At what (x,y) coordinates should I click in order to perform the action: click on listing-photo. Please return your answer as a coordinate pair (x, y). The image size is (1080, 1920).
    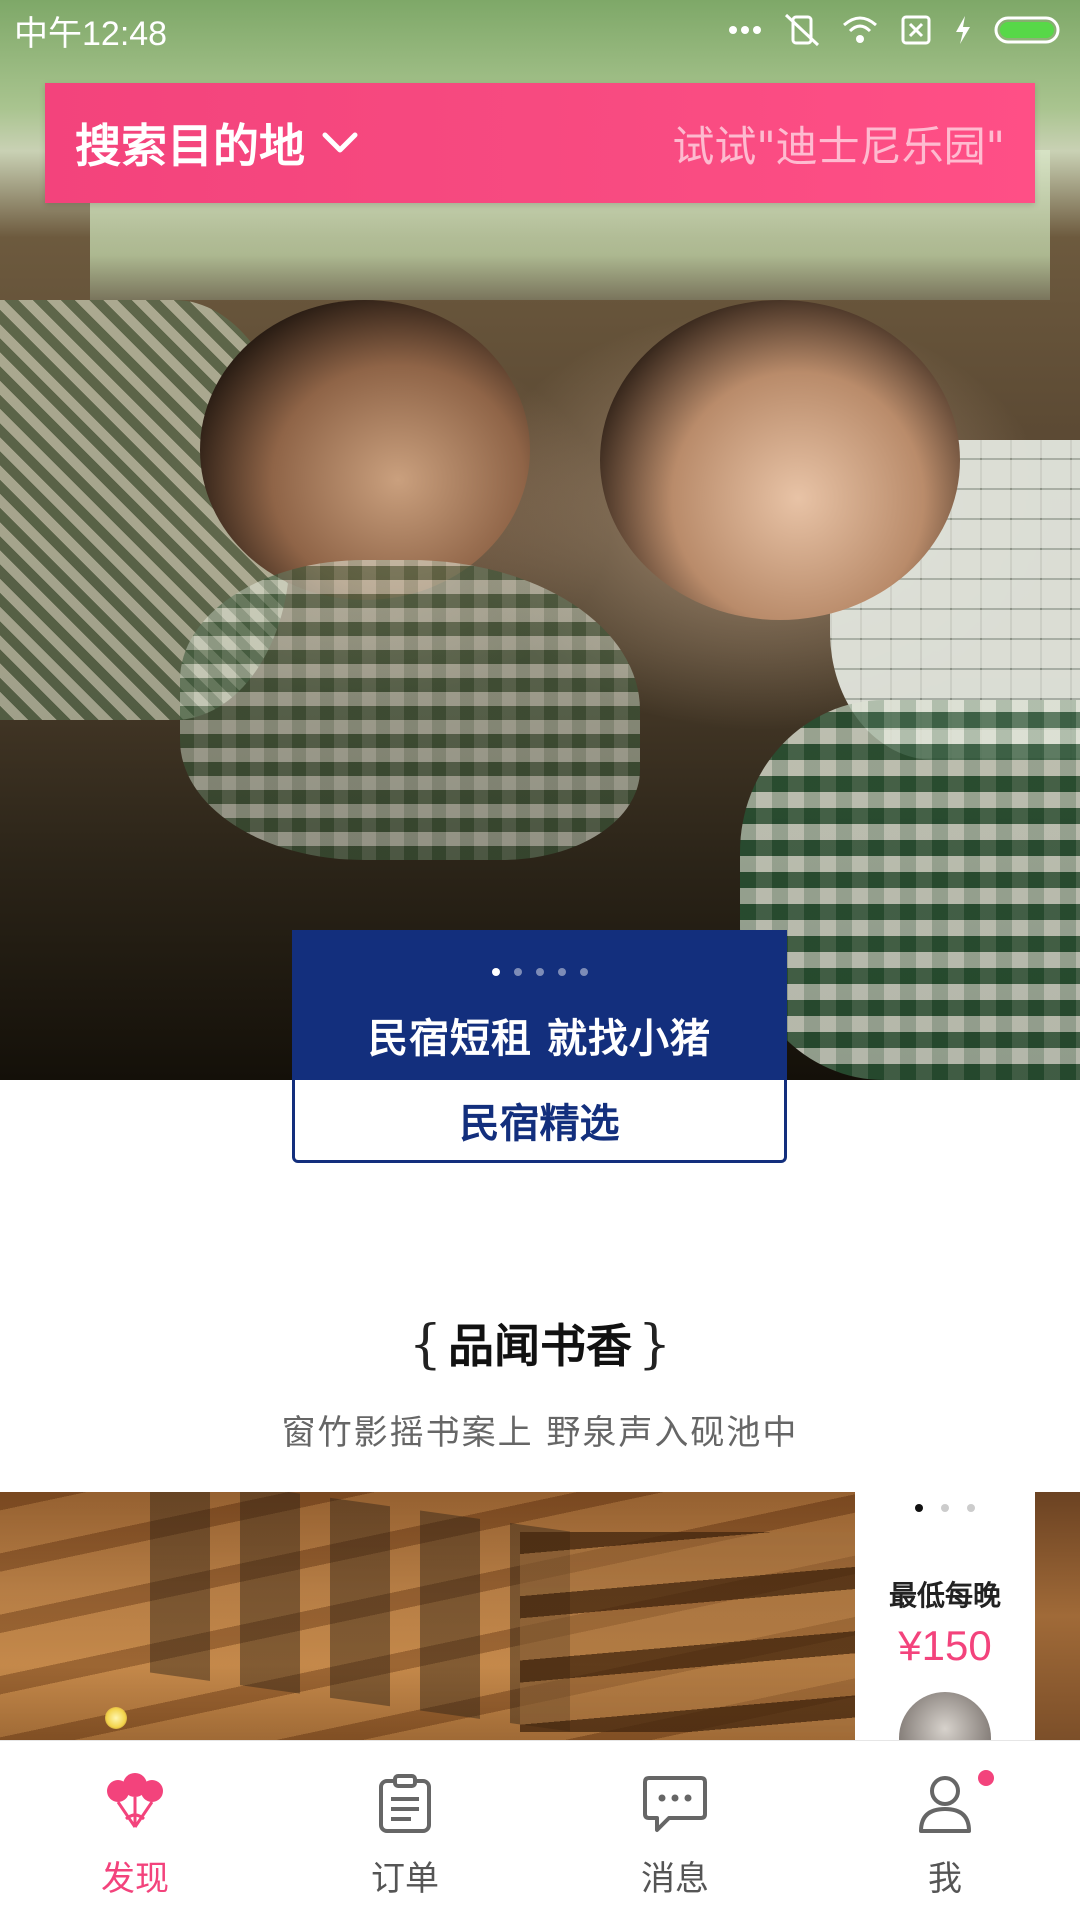
    Looking at the image, I should click on (427, 1616).